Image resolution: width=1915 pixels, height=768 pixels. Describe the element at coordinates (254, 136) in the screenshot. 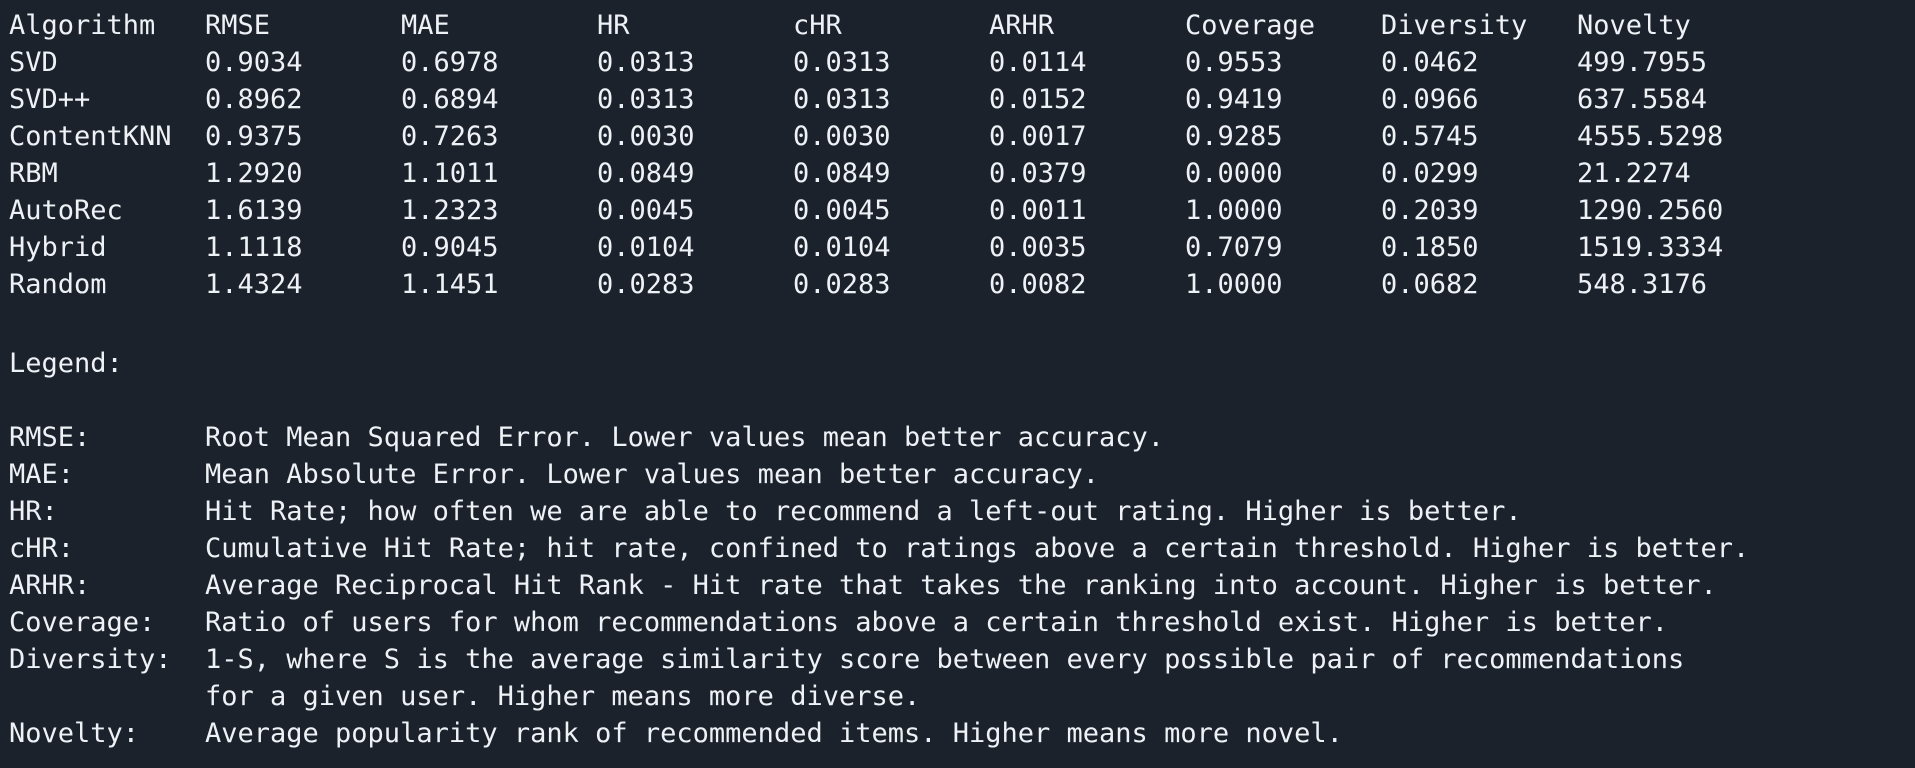

I see `metric-value: 0.9375` at that location.